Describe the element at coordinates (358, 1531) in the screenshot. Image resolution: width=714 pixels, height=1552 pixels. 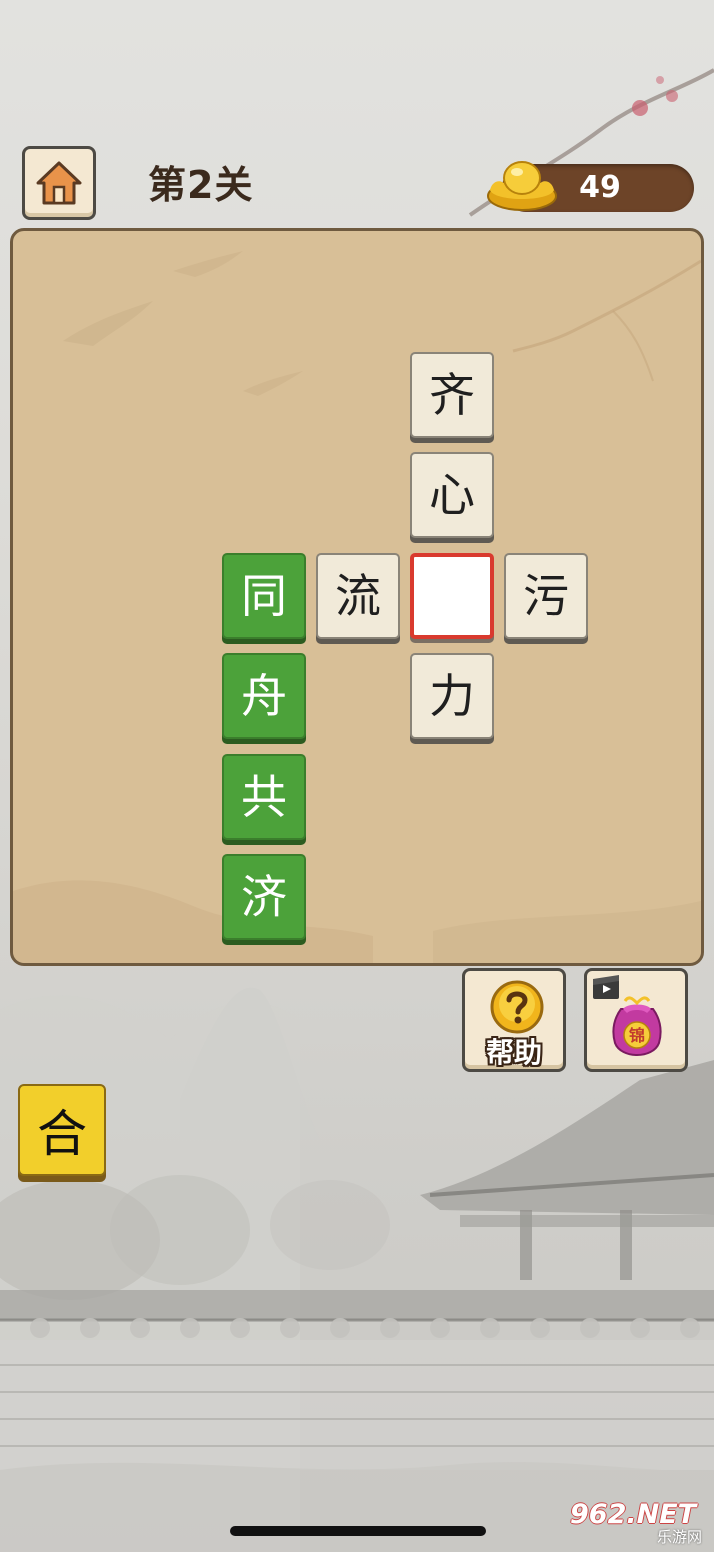
I see `home-indicator` at that location.